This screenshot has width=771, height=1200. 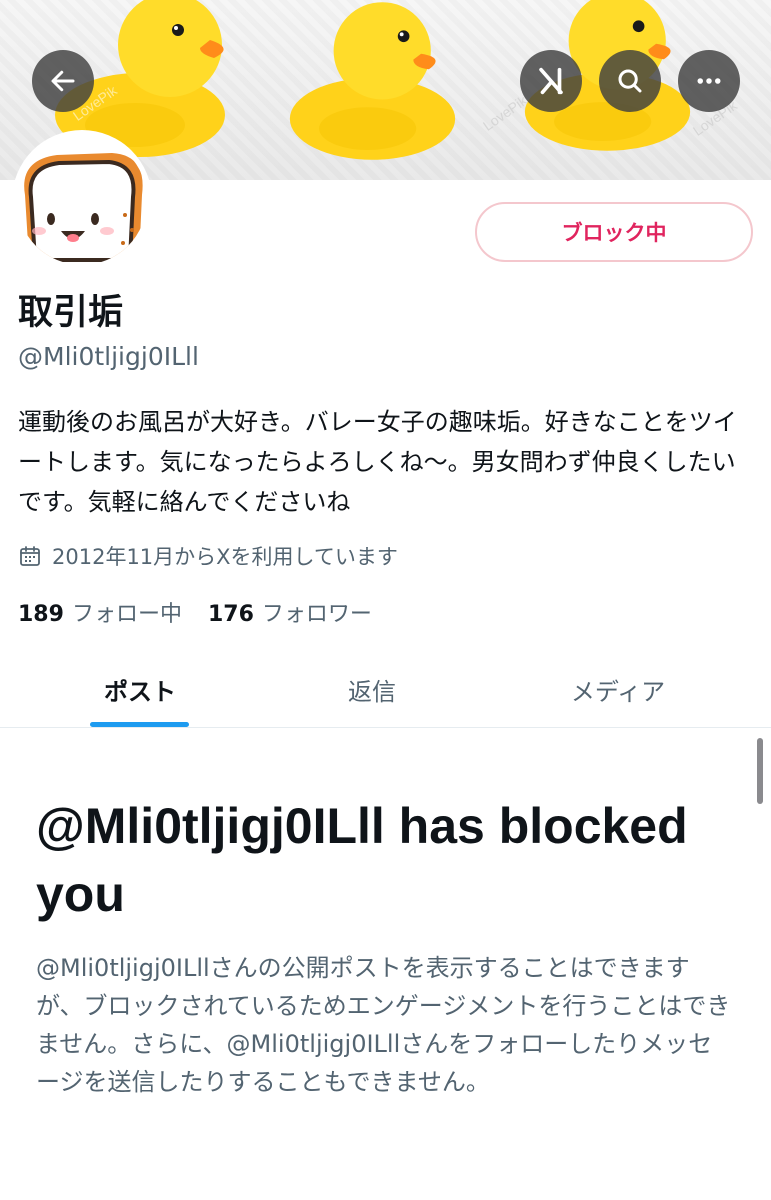 I want to click on profile-tabs: ポスト 返信 メディア, so click(x=385, y=689).